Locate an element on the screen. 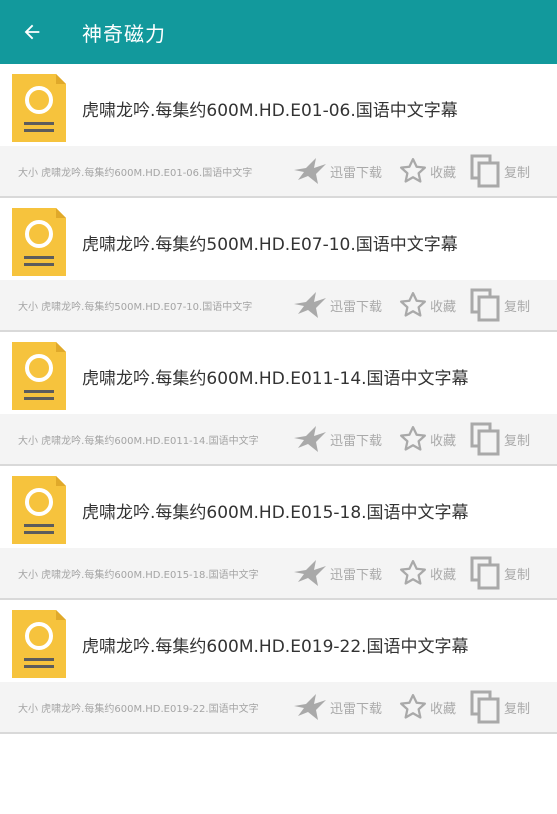 Image resolution: width=557 pixels, height=814 pixels. item-title: 虎啸龙吟.每集约600M.HD.E019-22.国语中文字幕 is located at coordinates (275, 644).